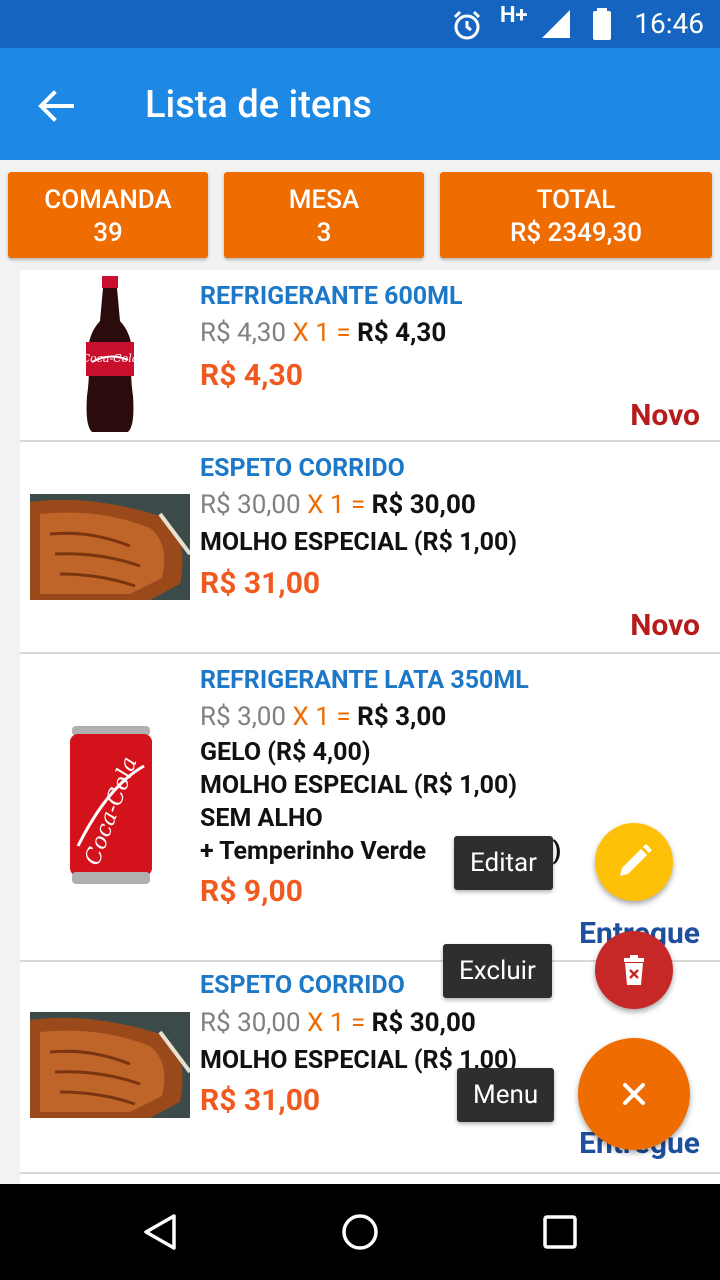 This screenshot has height=1280, width=720. I want to click on product-image-coca-cola-bottle: Coca-Cola, so click(110, 354).